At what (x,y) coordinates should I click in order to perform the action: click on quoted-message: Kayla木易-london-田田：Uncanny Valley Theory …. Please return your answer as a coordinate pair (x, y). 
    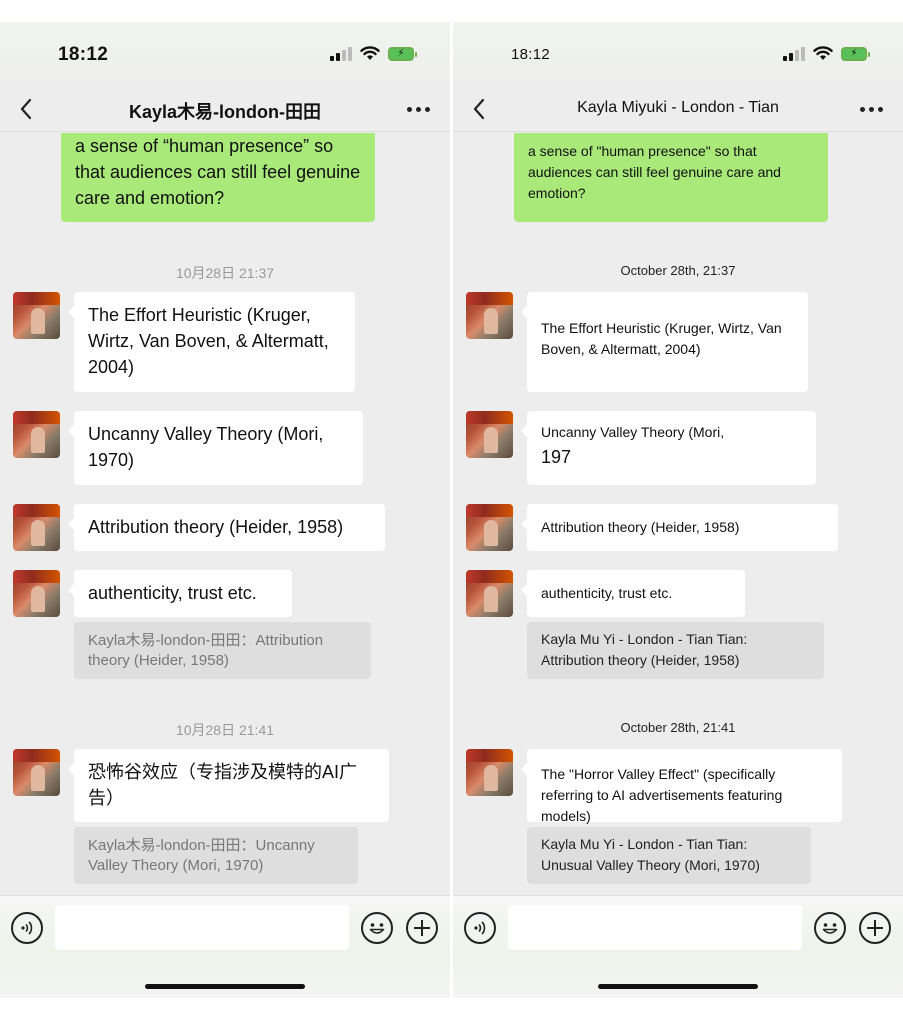
    Looking at the image, I should click on (216, 855).